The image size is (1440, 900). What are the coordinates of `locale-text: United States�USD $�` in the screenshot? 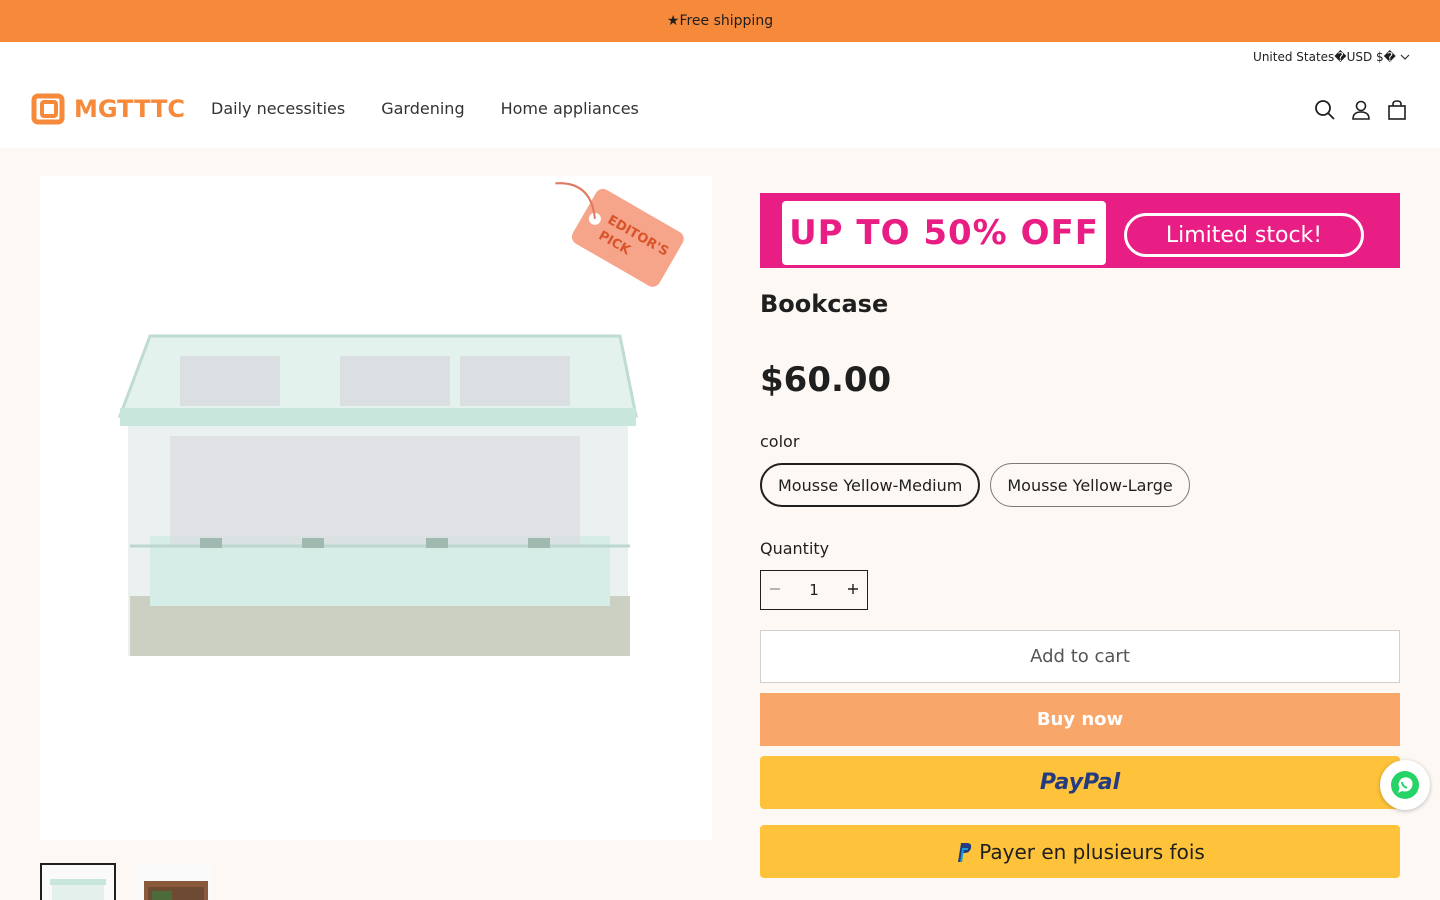 It's located at (1324, 57).